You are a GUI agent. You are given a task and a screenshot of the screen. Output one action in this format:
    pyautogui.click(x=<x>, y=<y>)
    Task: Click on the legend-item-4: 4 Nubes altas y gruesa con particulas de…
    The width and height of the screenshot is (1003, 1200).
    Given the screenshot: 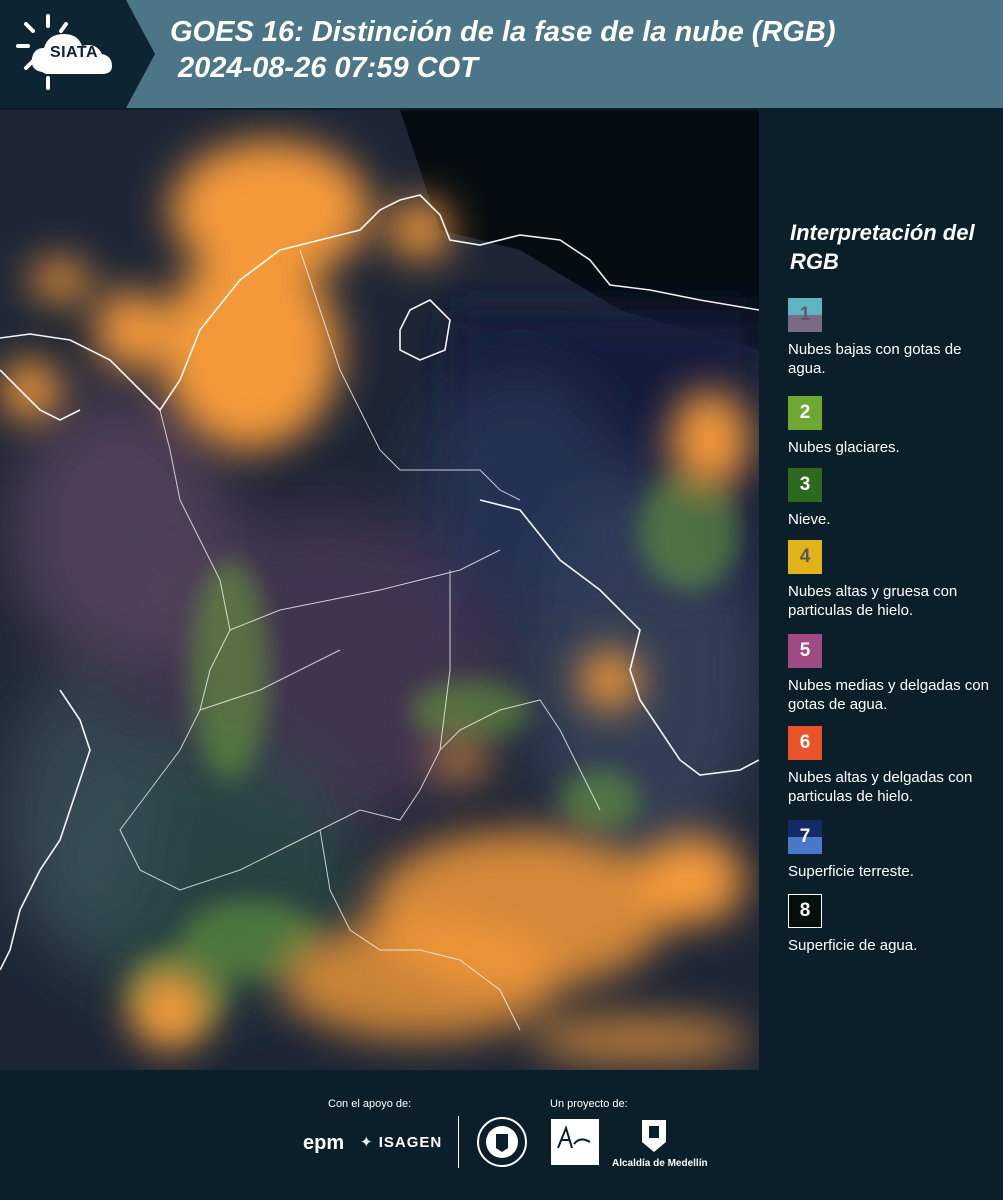 What is the action you would take?
    pyautogui.click(x=893, y=580)
    